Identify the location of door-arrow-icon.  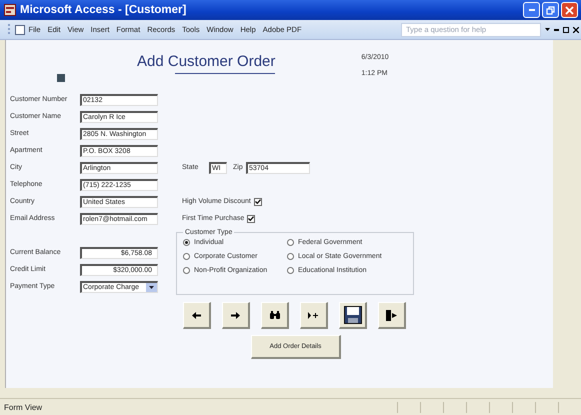
(391, 315).